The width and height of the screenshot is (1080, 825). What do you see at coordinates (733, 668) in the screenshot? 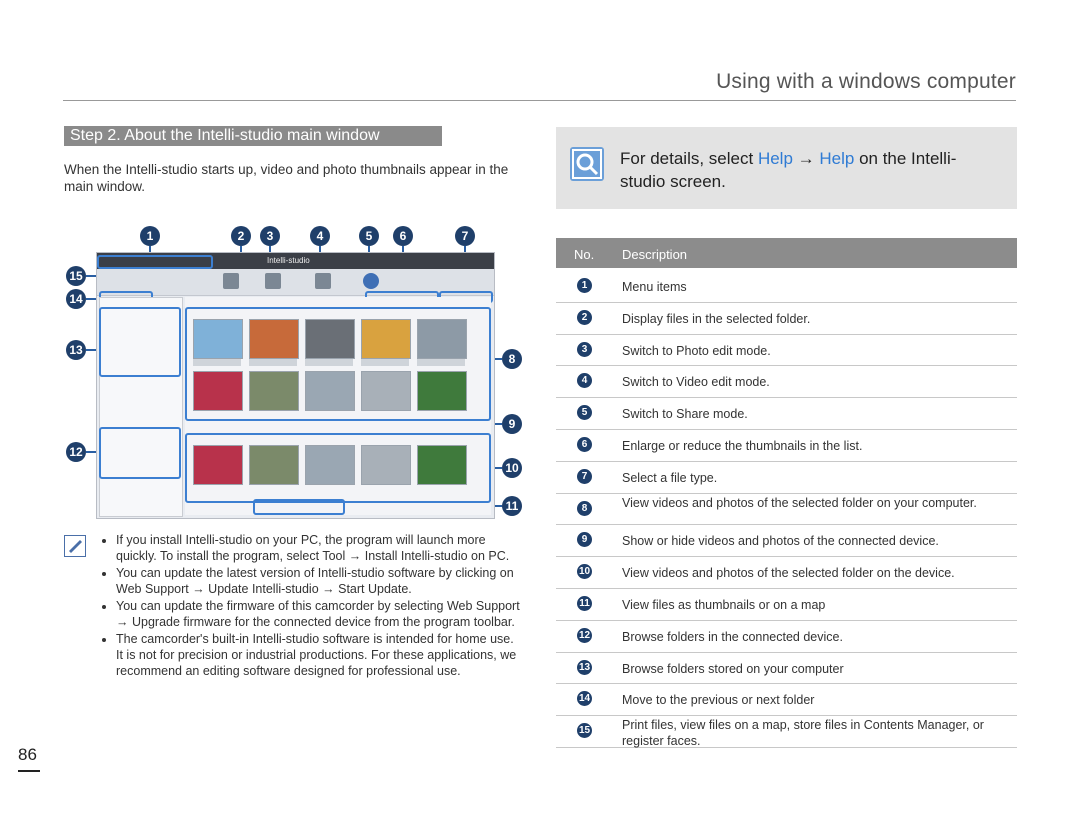
I see `row-description: Browse folders stored on your computer` at bounding box center [733, 668].